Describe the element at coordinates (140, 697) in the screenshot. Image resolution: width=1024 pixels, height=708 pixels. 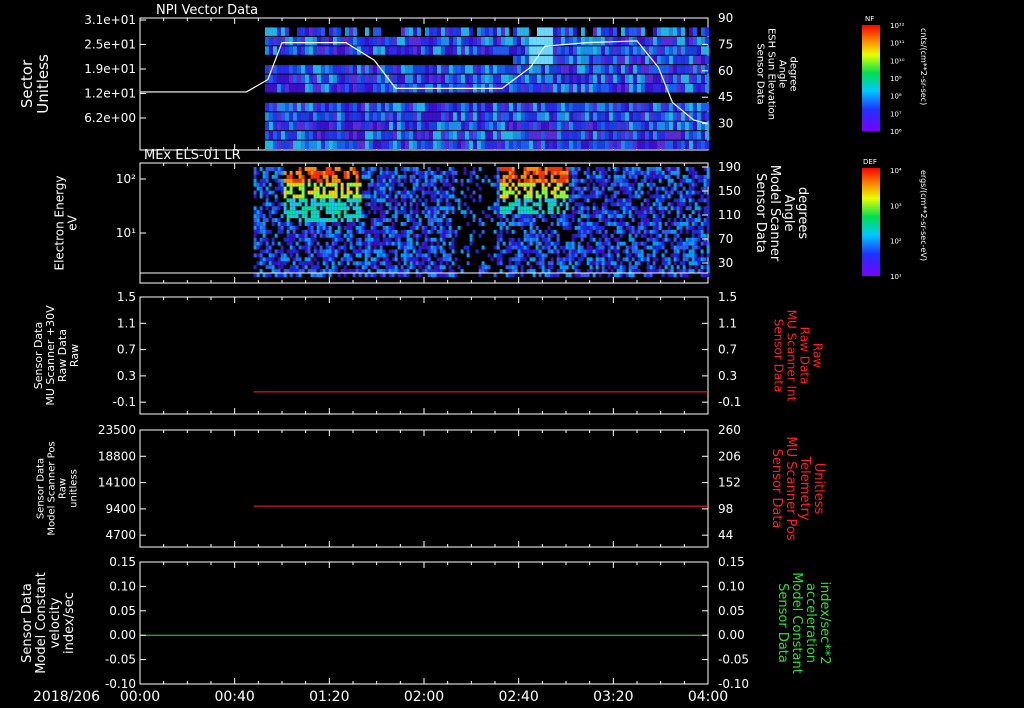
I see `time-tick-label: 00:00` at that location.